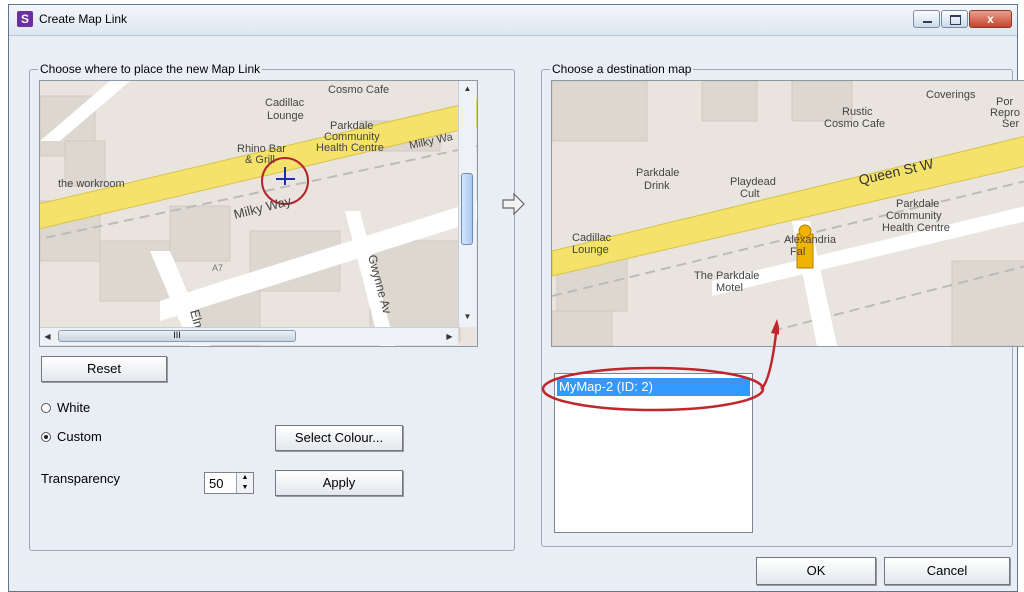  What do you see at coordinates (660, 365) in the screenshot?
I see `annotation-overlay` at bounding box center [660, 365].